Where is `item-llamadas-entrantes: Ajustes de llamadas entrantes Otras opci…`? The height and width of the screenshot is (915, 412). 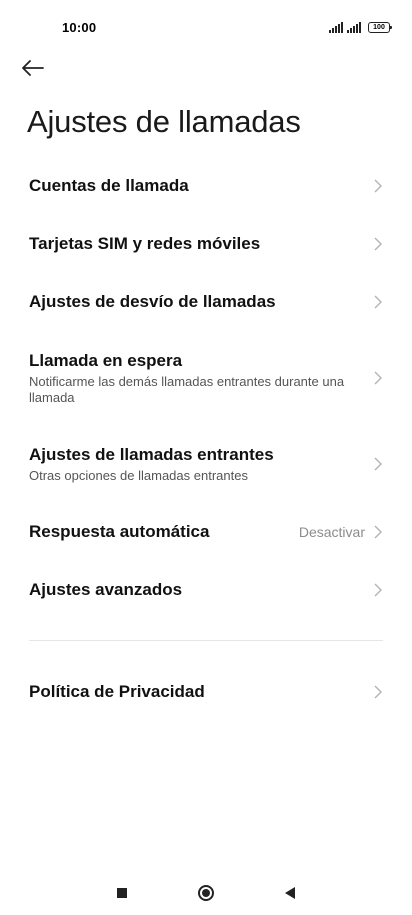
item-llamadas-entrantes: Ajustes de llamadas entrantes Otras opci… is located at coordinates (206, 464).